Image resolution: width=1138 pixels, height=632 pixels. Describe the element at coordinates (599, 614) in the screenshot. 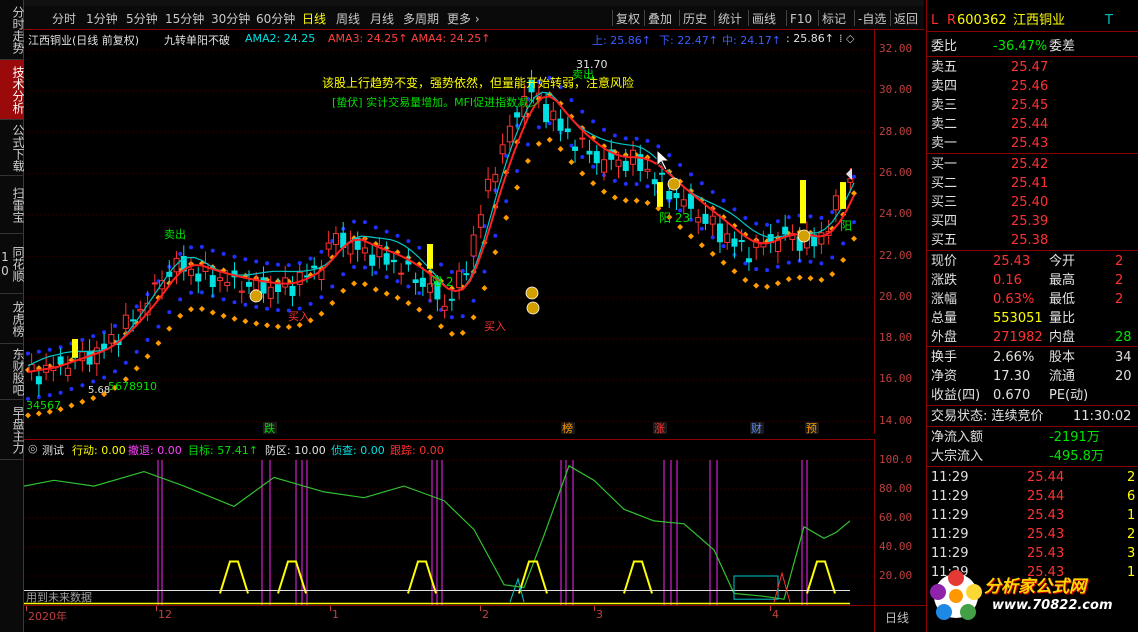

I see `date-tick: 3` at that location.